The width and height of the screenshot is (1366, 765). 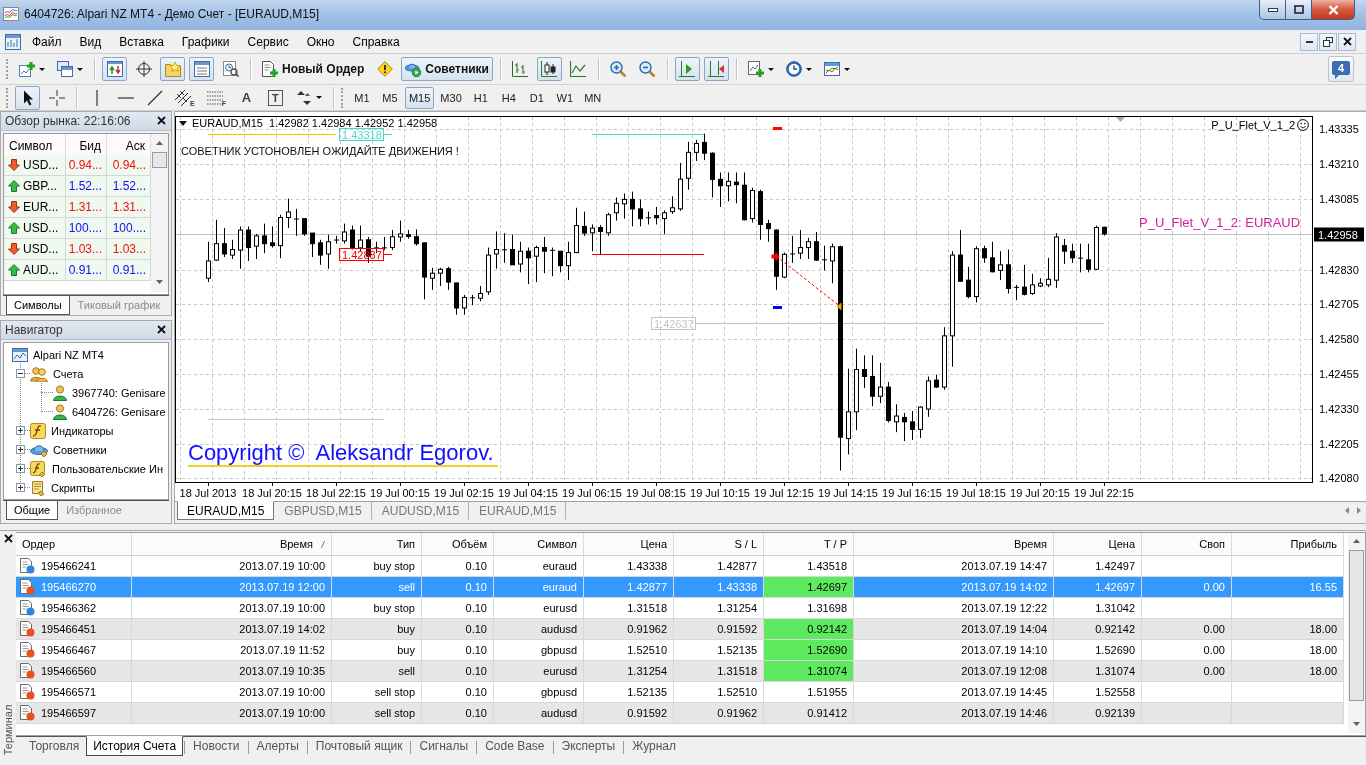 I want to click on menu-item: Сервис, so click(x=268, y=41).